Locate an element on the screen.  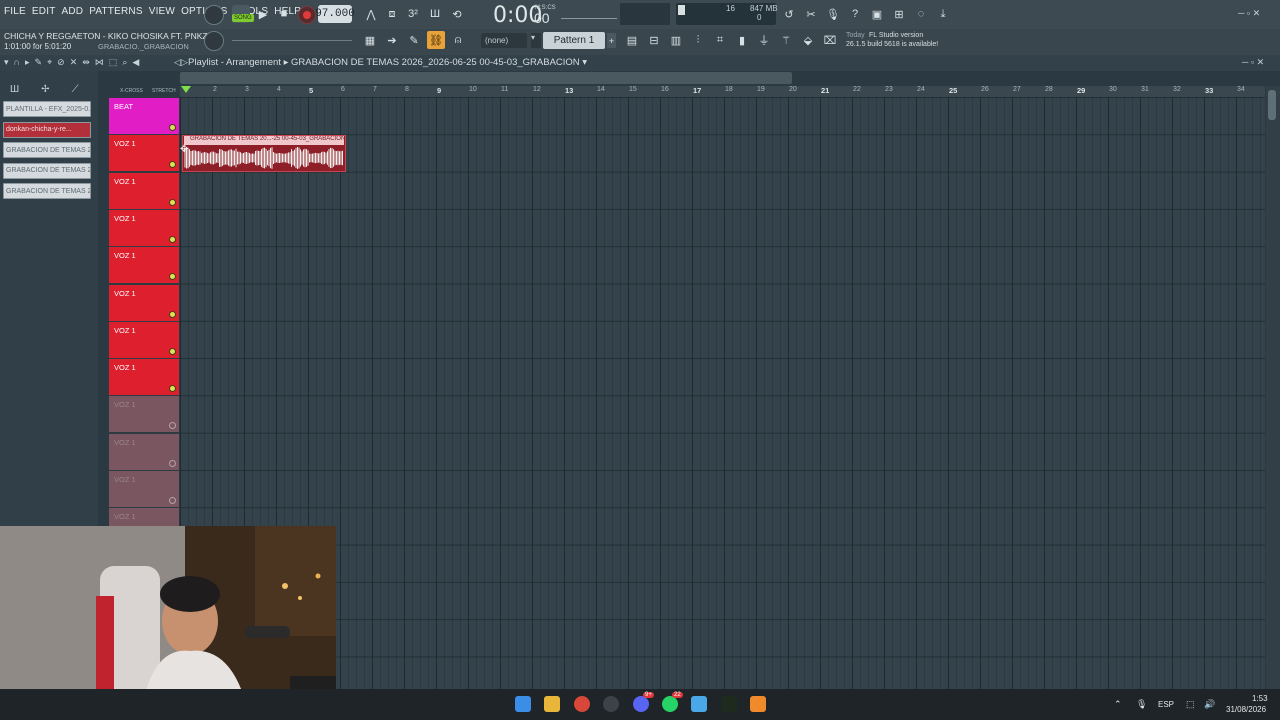
wand-icon: ⚚ is located at coordinates (786, 40).